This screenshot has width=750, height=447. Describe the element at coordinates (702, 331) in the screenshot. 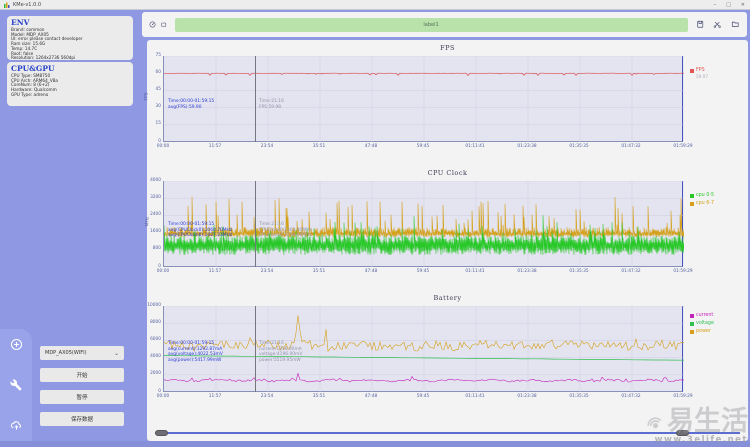

I see `legend-item: power` at that location.